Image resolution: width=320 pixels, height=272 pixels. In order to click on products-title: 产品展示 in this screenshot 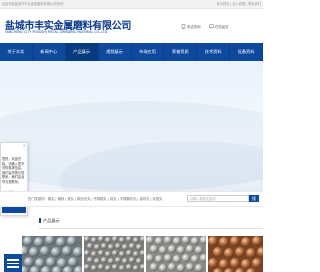, I will do `click(51, 220)`.